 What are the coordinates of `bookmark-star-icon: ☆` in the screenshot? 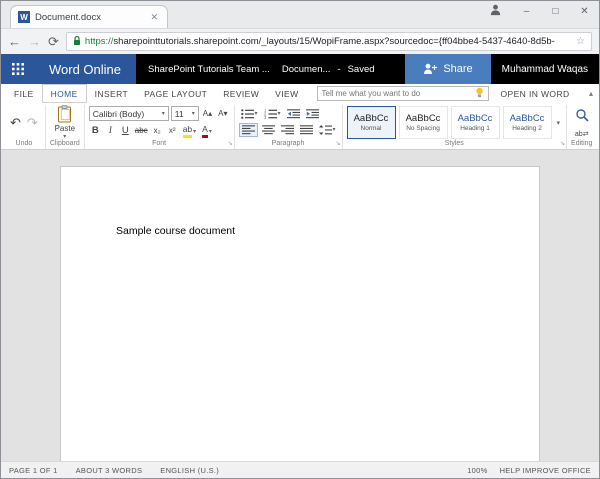 It's located at (580, 41).